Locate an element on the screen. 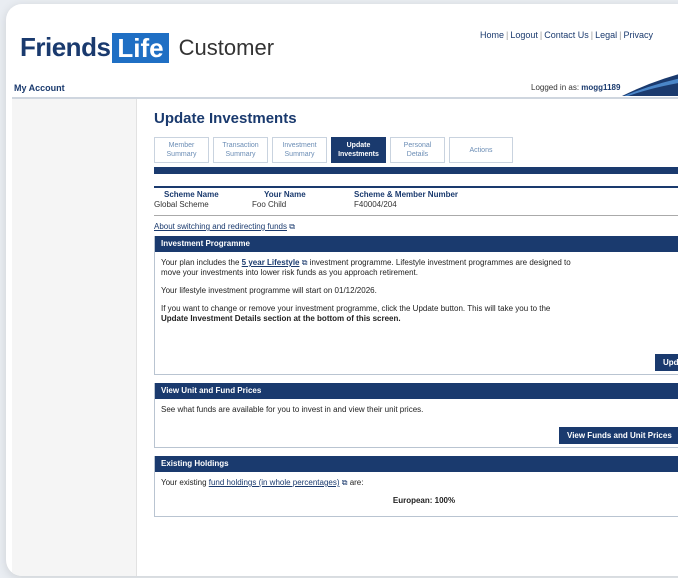 Image resolution: width=678 pixels, height=578 pixels. app-title: Customer is located at coordinates (226, 47).